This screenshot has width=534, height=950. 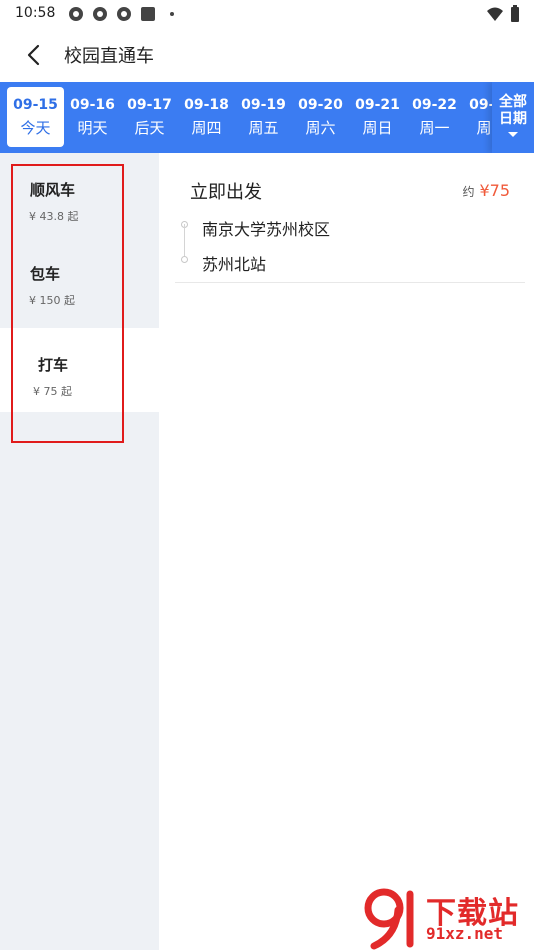 What do you see at coordinates (434, 105) in the screenshot?
I see `date-tab-date: 09-22` at bounding box center [434, 105].